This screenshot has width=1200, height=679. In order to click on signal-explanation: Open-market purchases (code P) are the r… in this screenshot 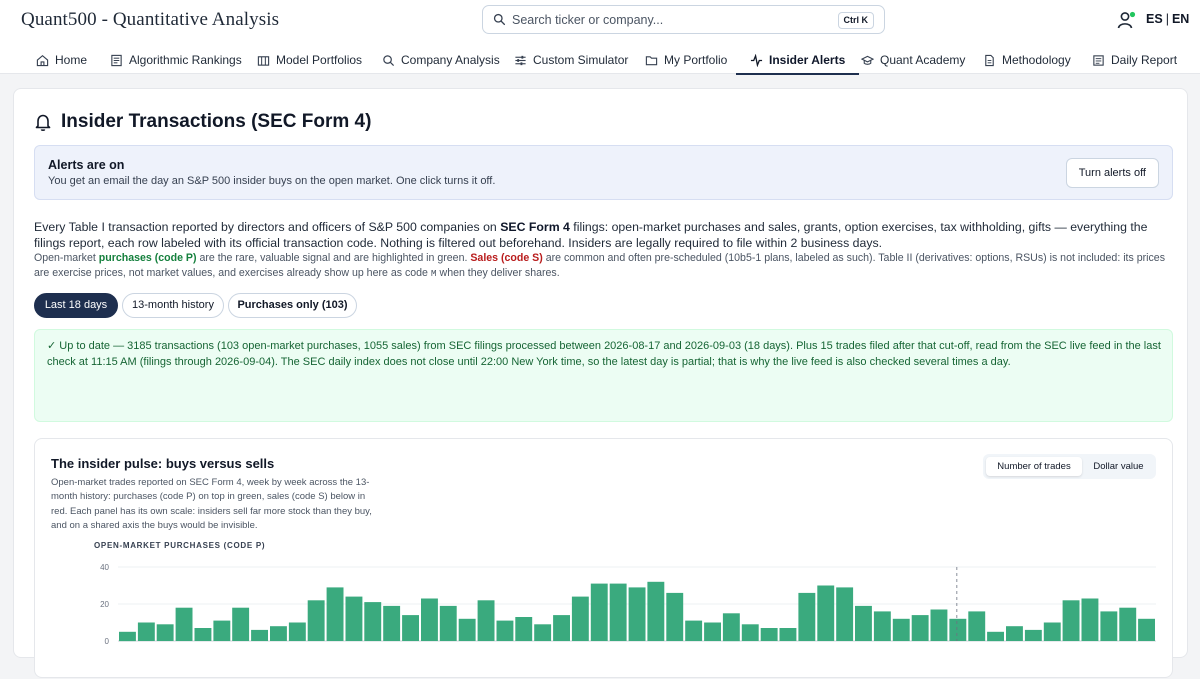, I will do `click(604, 266)`.